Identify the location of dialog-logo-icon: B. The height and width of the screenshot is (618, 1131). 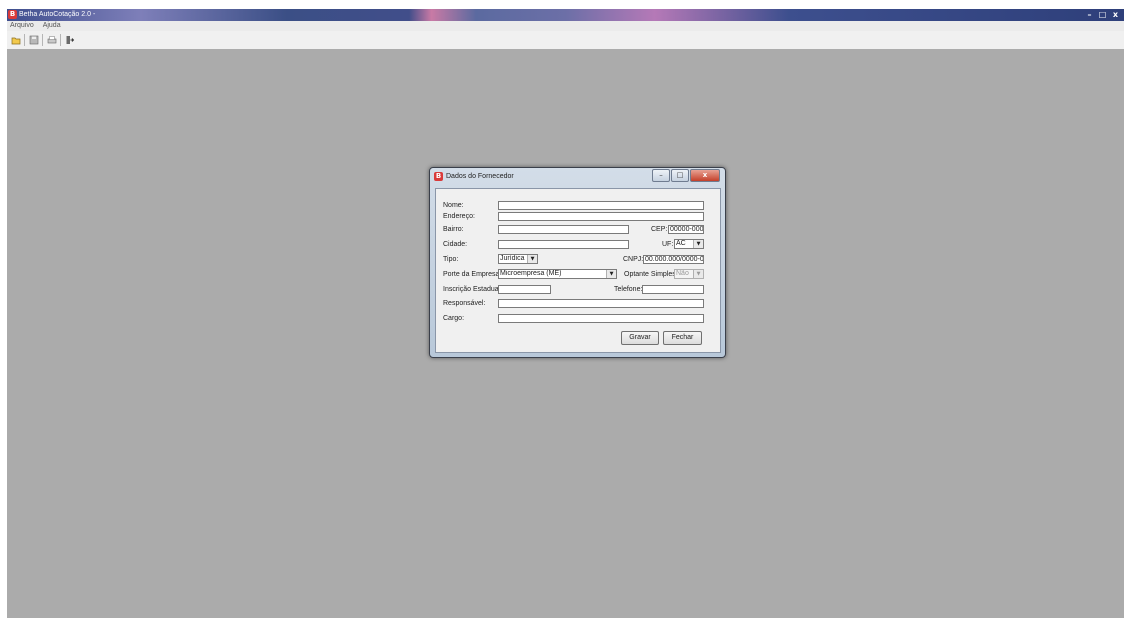
(438, 176).